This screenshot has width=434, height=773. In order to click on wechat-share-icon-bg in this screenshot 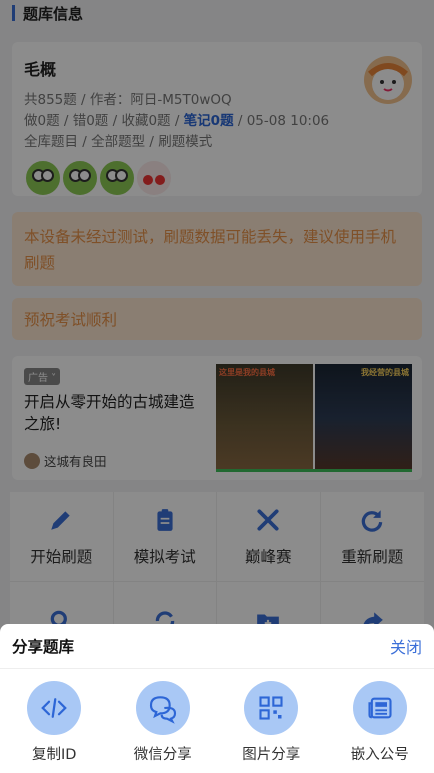, I will do `click(162, 708)`.